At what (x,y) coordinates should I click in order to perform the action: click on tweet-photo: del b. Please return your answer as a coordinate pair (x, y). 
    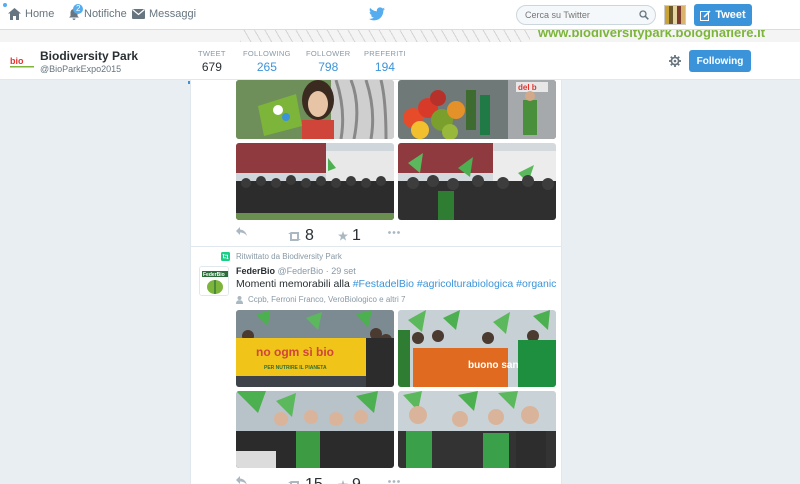
    Looking at the image, I should click on (477, 109).